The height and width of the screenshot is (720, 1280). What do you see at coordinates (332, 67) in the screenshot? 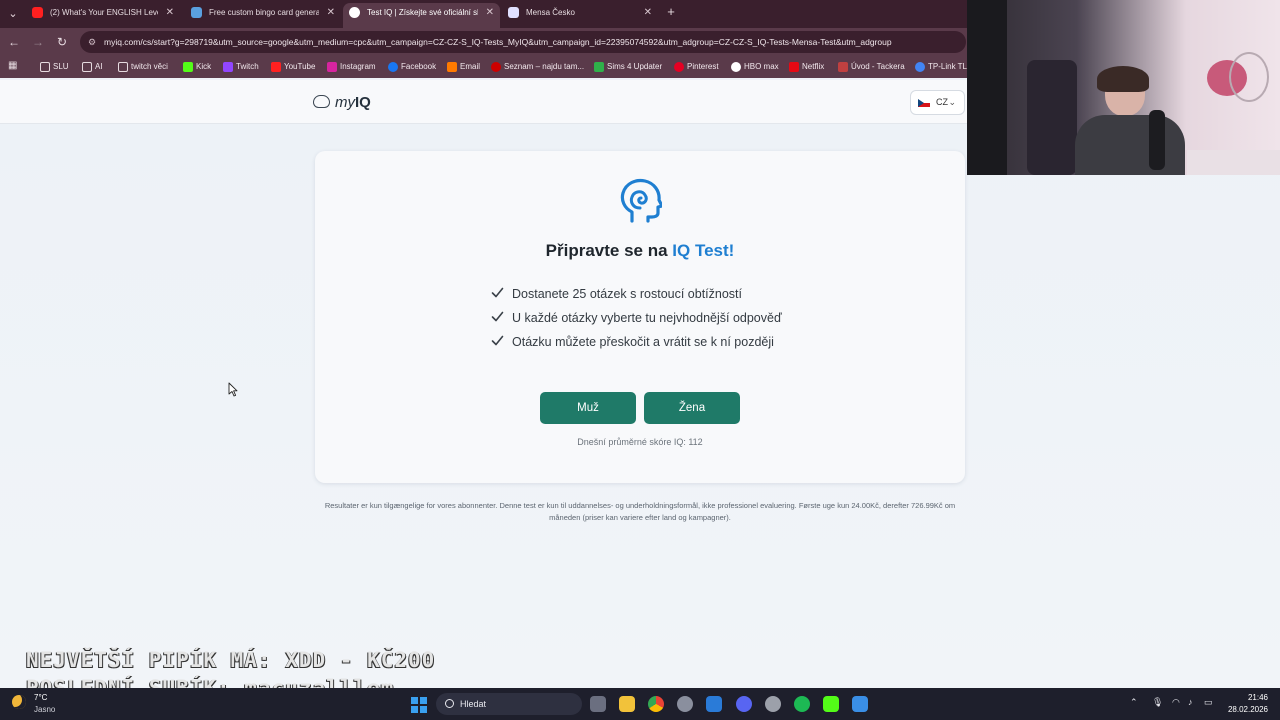
I see `instagram-icon` at bounding box center [332, 67].